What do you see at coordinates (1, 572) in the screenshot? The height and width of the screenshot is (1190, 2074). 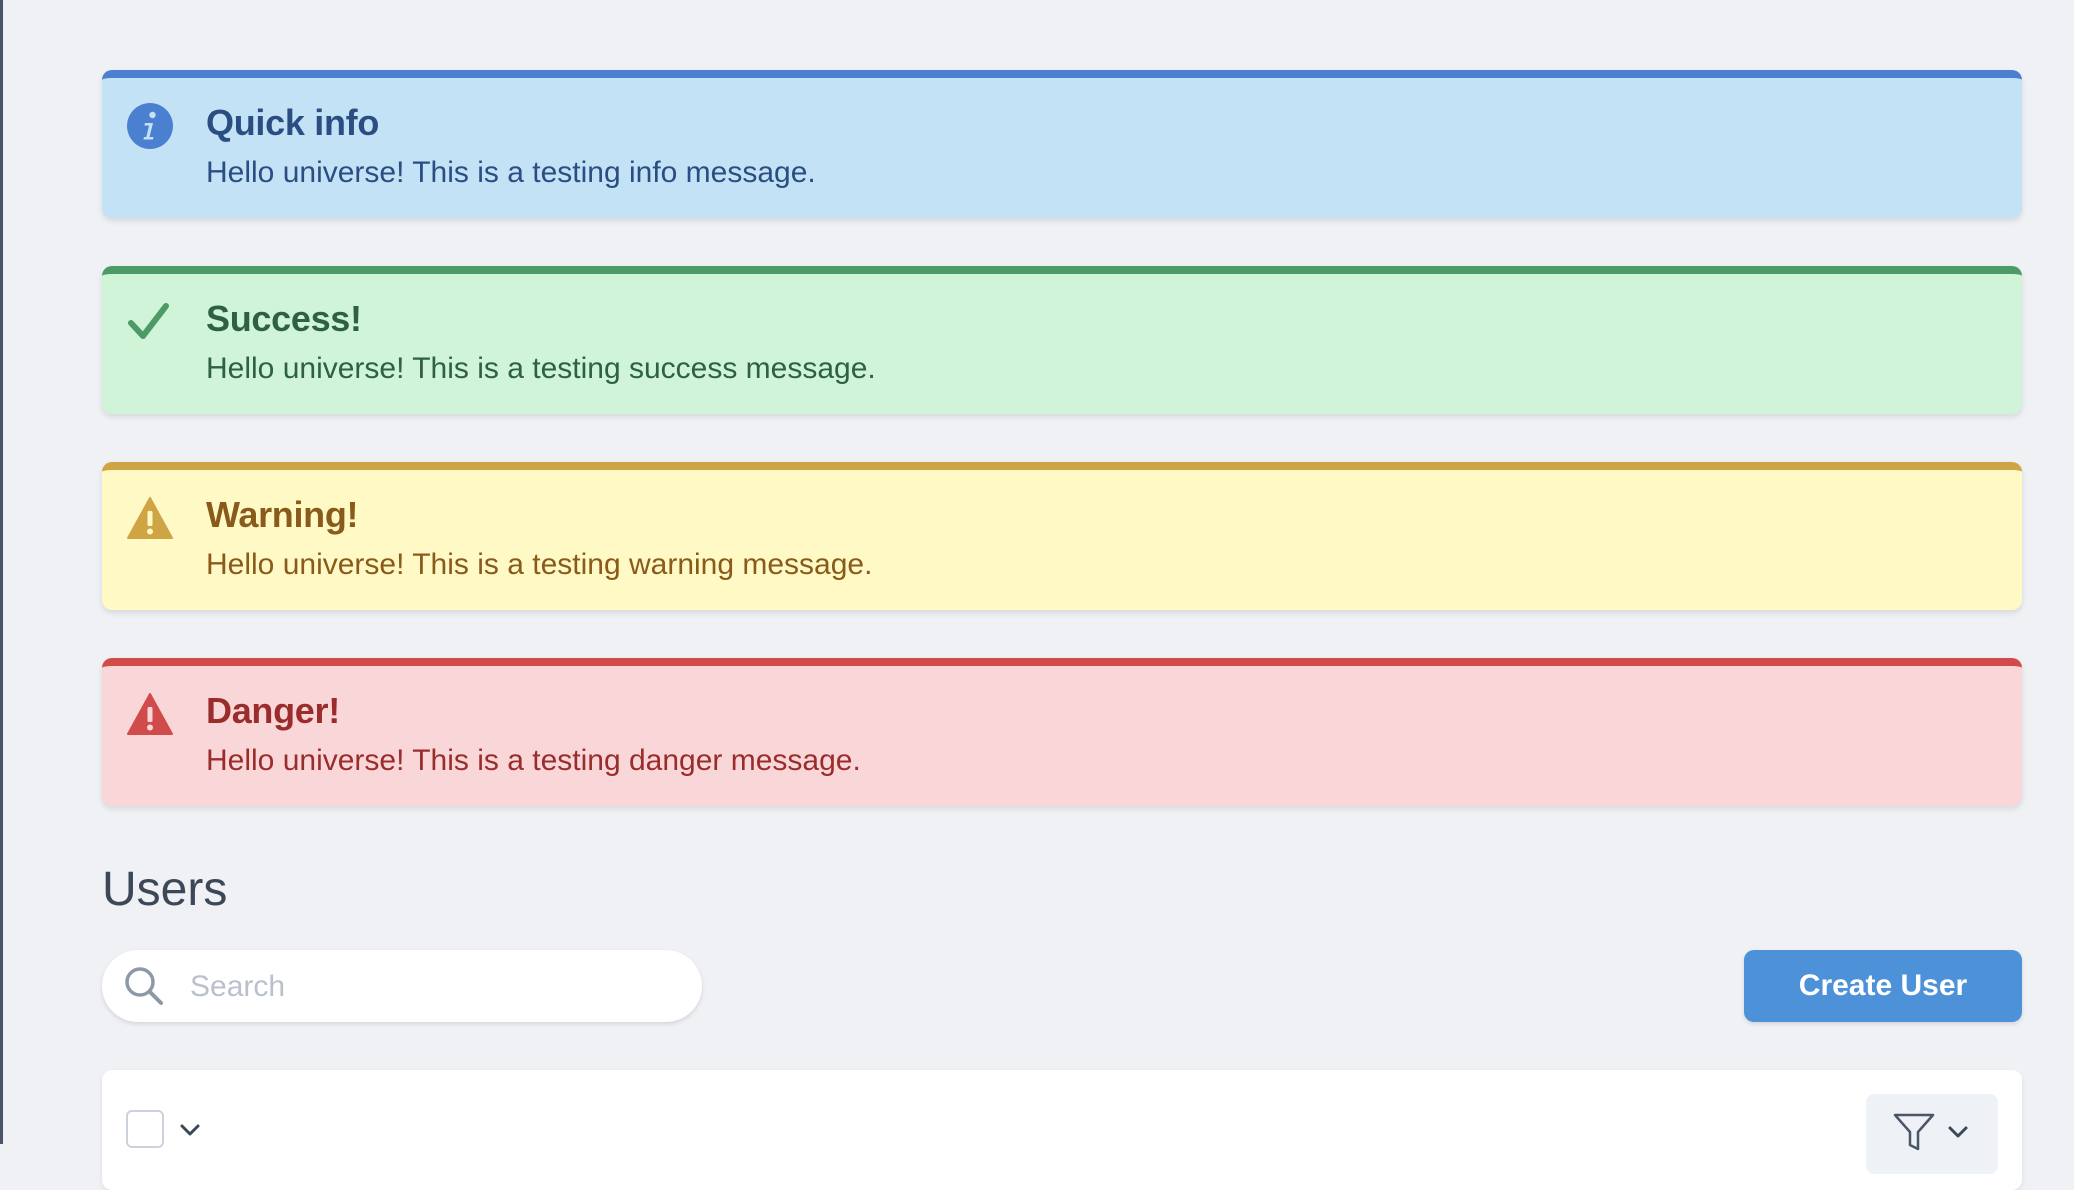 I see `window-edge` at bounding box center [1, 572].